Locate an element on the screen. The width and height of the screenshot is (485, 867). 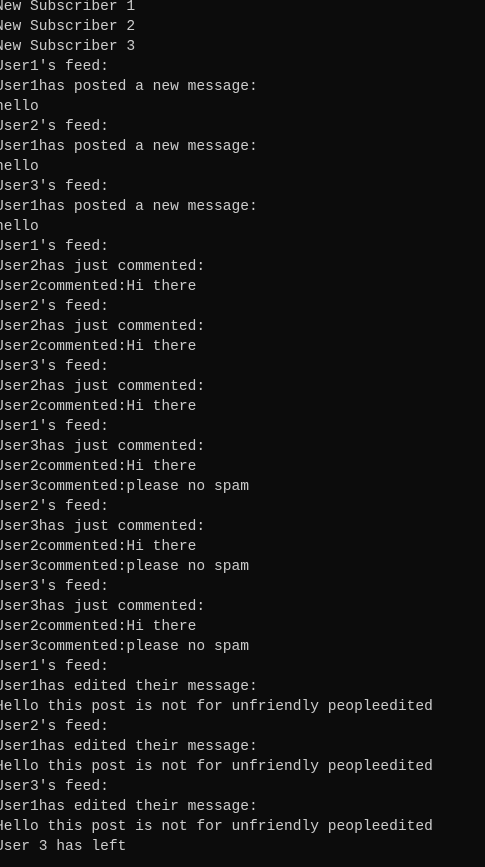
console-line: New Subscriber 1 is located at coordinates (68, 7).